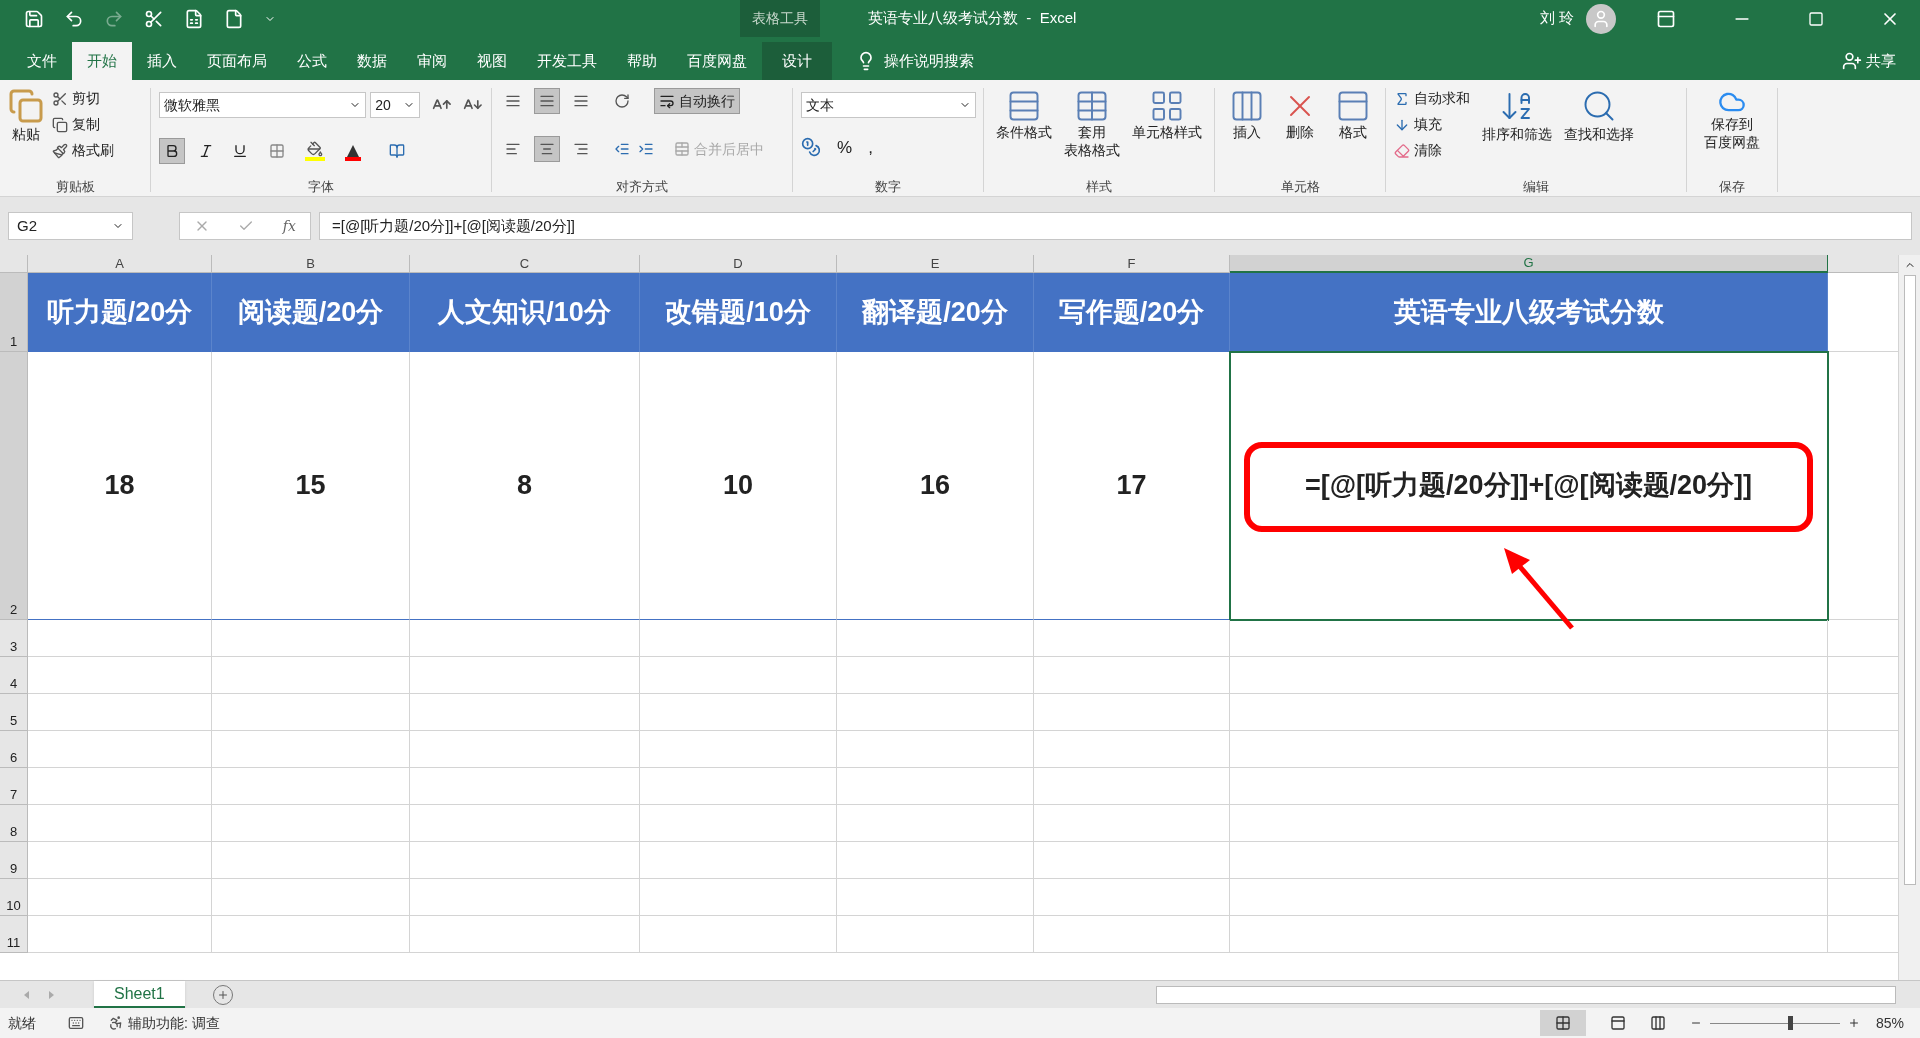 The image size is (1920, 1038). I want to click on ribbon-display-icon, so click(1666, 18).